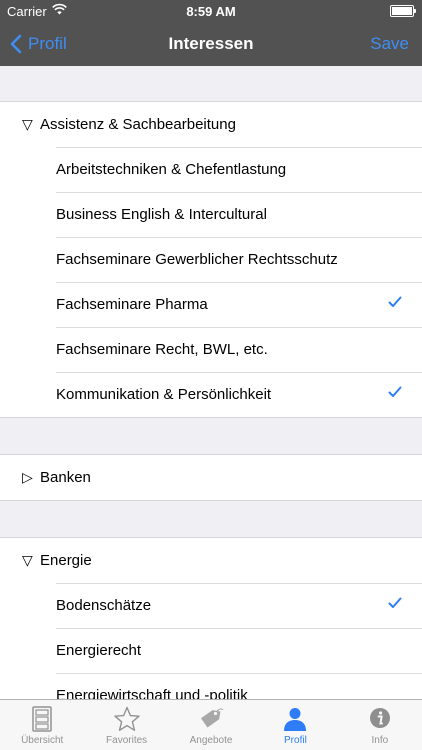 The width and height of the screenshot is (422, 750). I want to click on interest-label: Arbeitstechniken & Chefentlastung, so click(171, 169).